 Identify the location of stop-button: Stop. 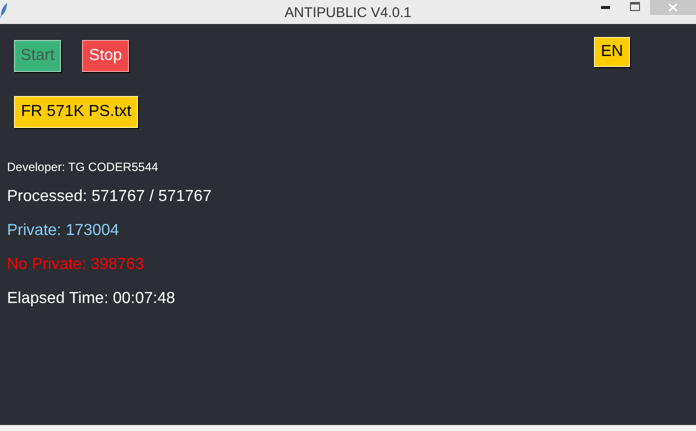
(105, 56).